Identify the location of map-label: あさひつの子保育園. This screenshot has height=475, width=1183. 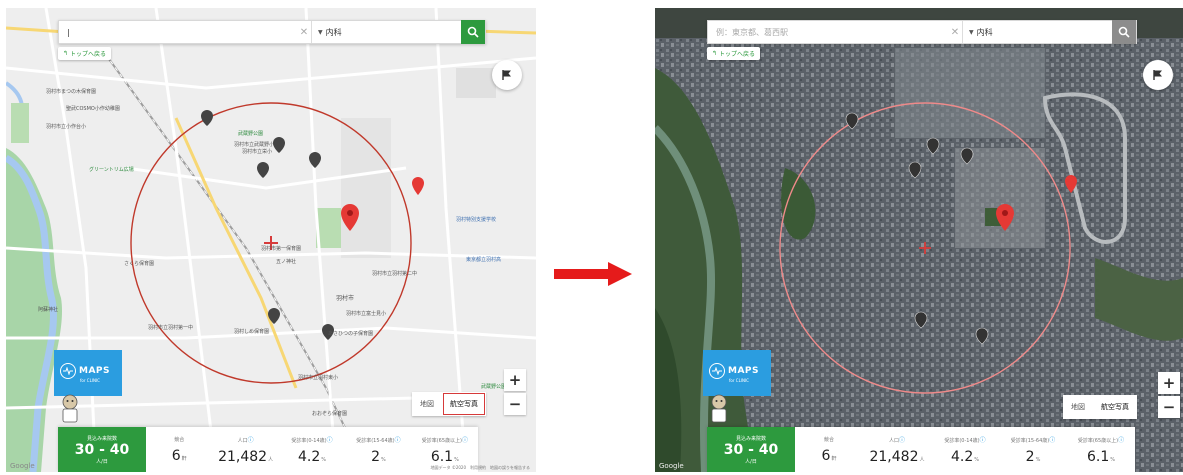
(351, 334).